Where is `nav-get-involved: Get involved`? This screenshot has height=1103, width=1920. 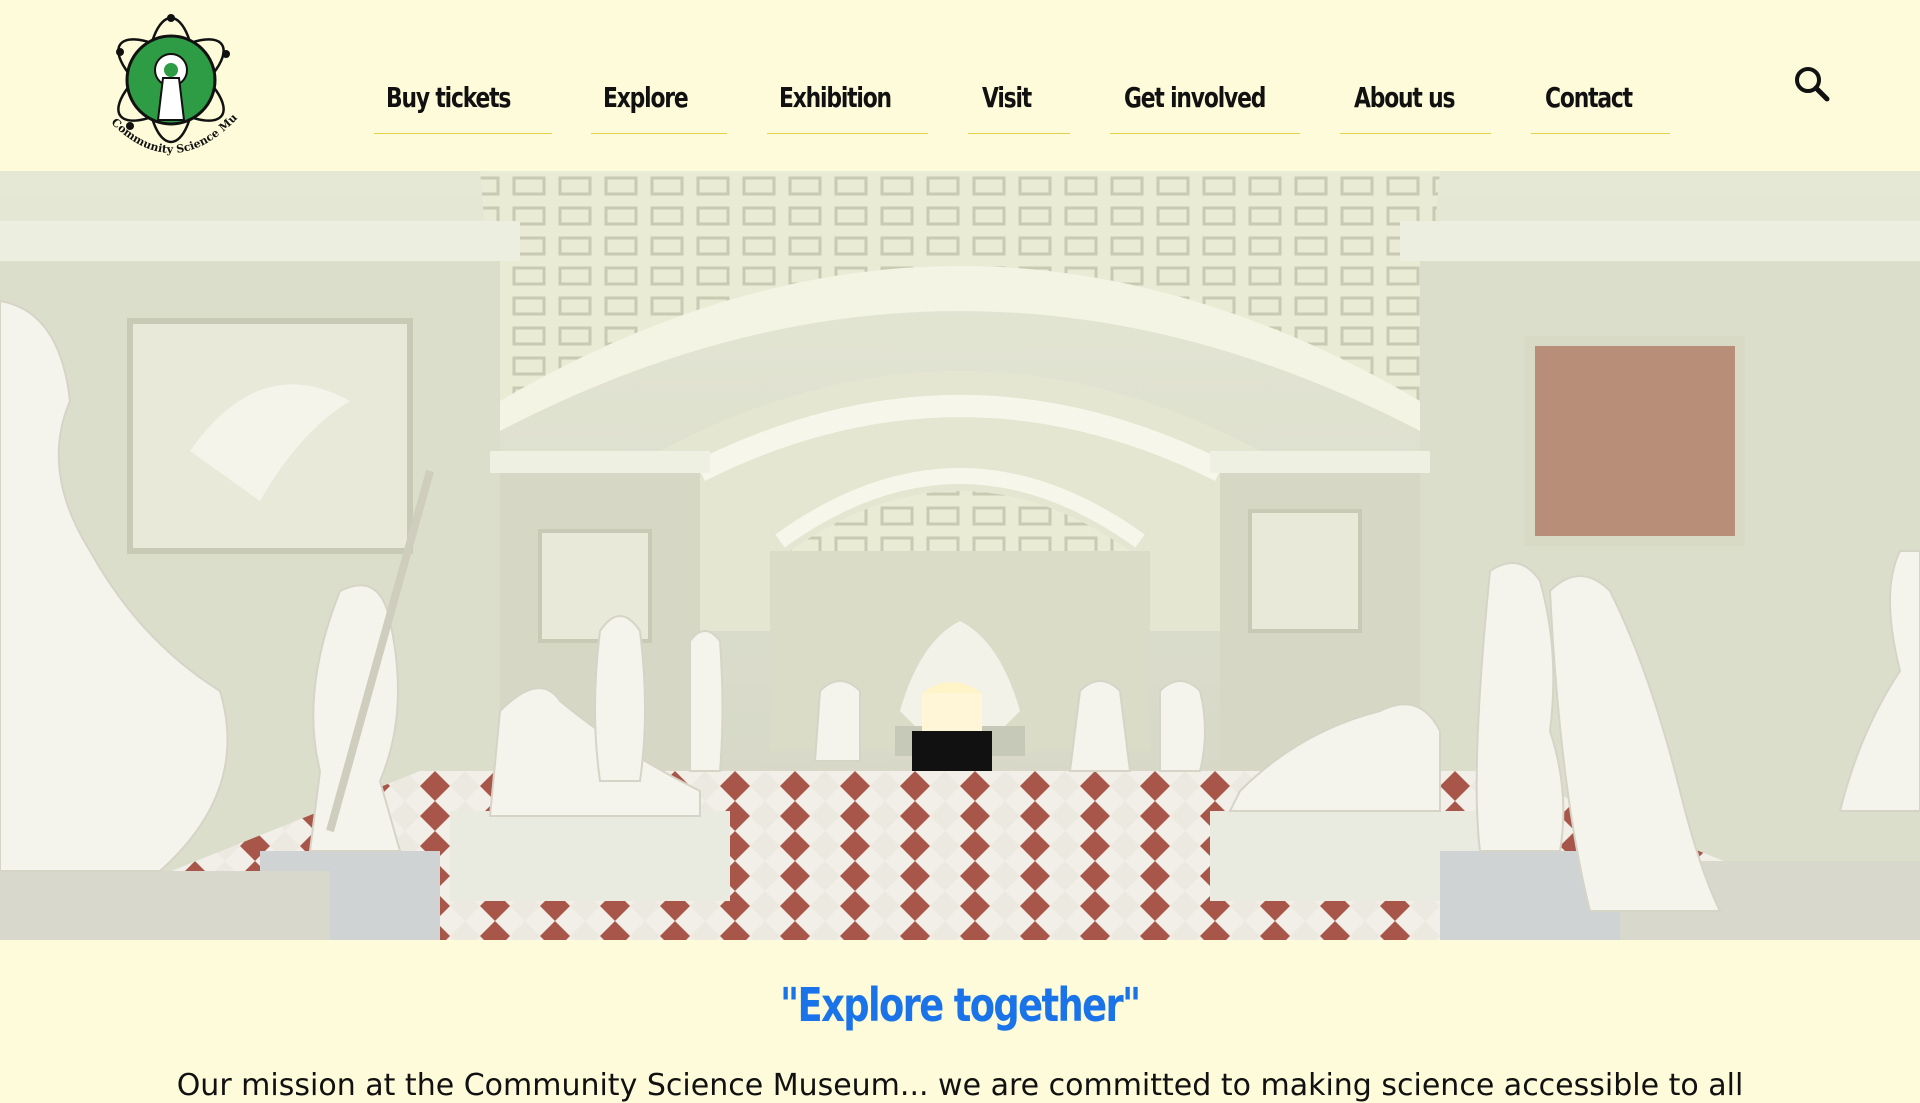
nav-get-involved: Get involved is located at coordinates (1205, 98).